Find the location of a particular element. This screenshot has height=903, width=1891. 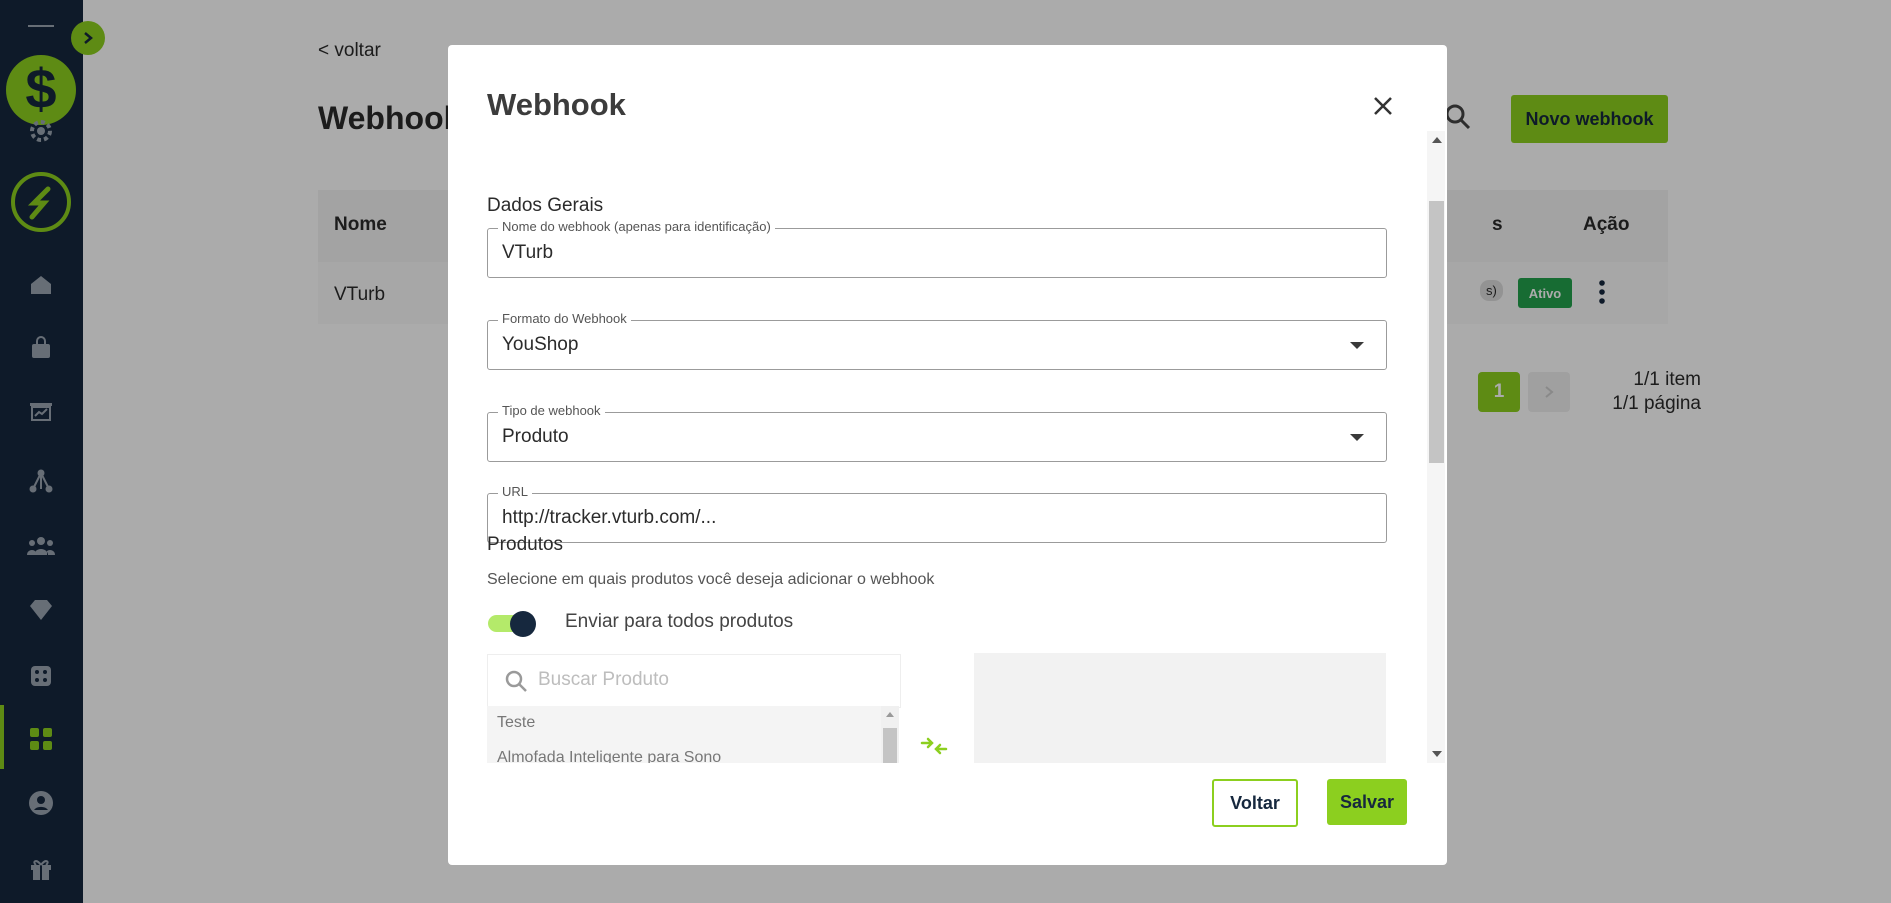

webhook-url-label: URL is located at coordinates (515, 492).